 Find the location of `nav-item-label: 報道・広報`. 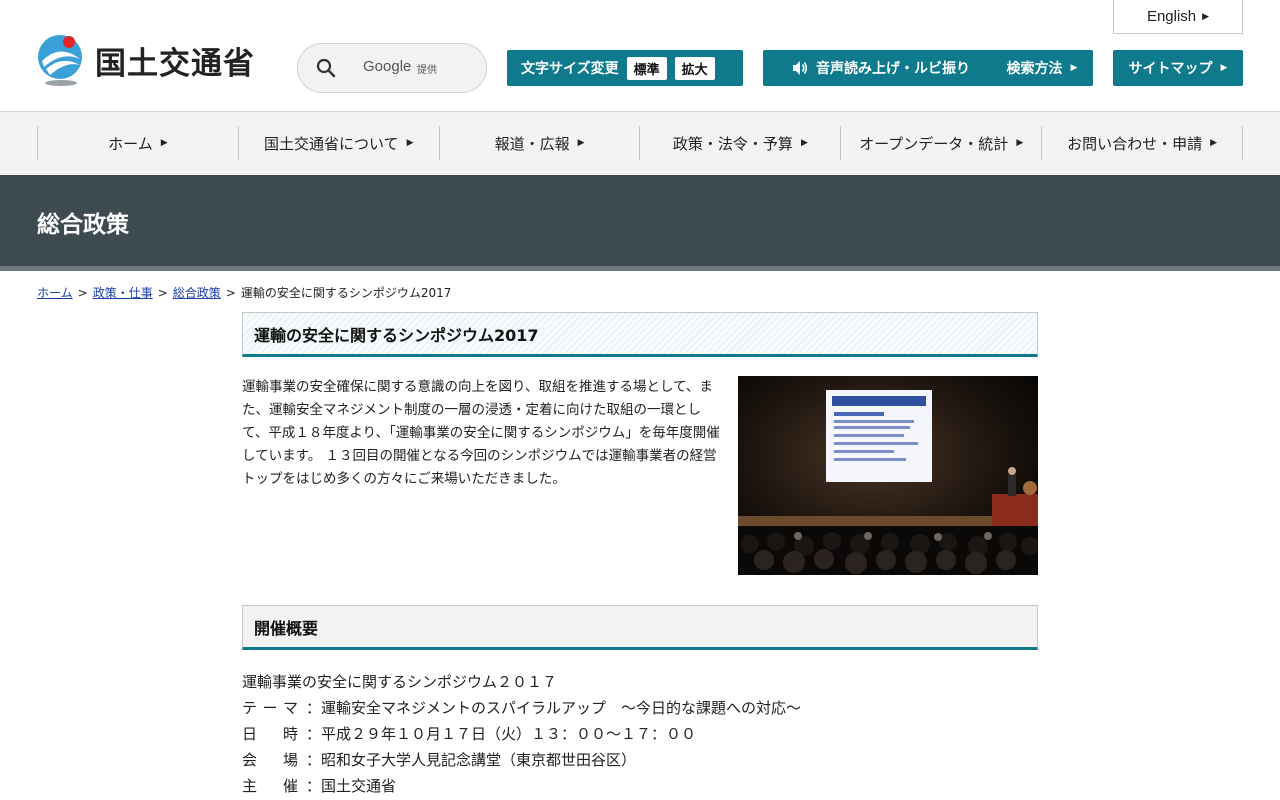

nav-item-label: 報道・広報 is located at coordinates (532, 143).